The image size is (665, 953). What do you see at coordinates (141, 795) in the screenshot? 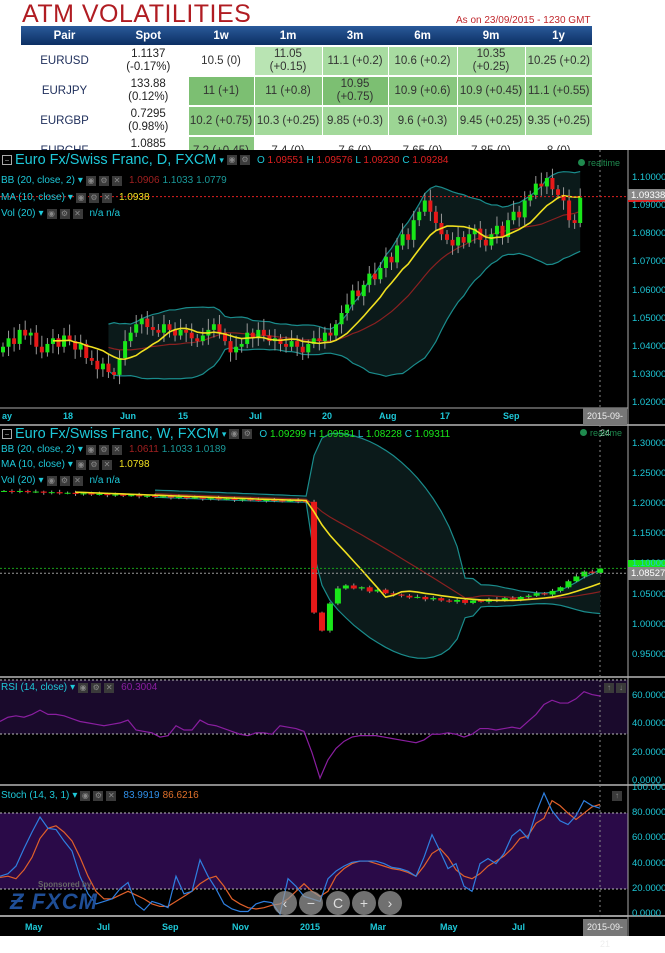
I see `stoch-k-value: 83.9919` at bounding box center [141, 795].